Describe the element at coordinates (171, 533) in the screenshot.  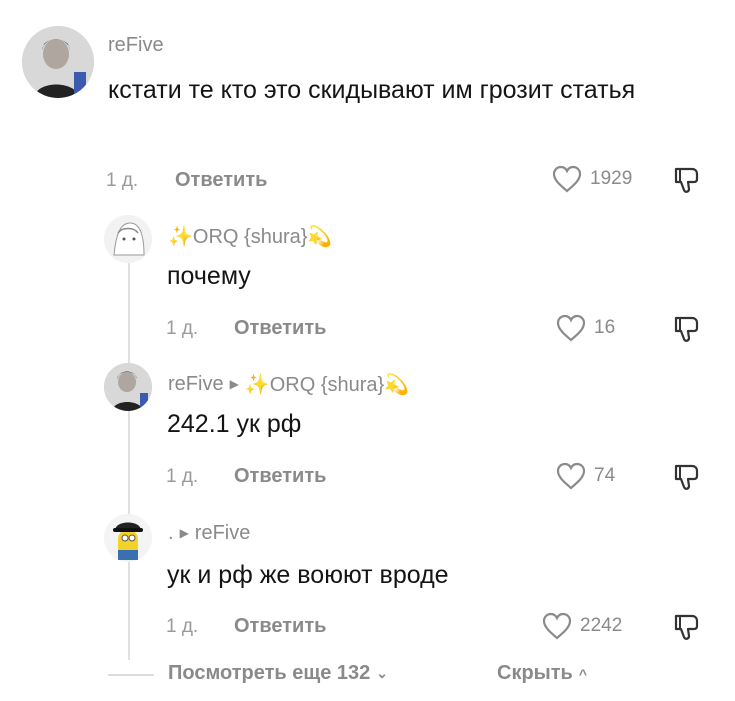
I see `comment-username: .` at that location.